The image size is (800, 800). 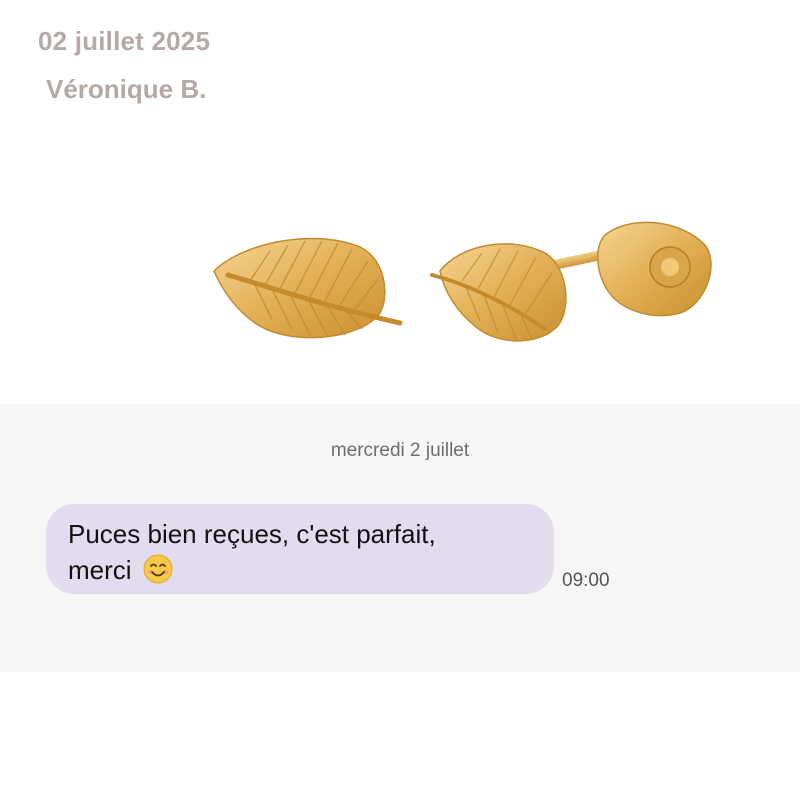 I want to click on message-text-line1: Puces bien reçues, c'est parfait,, so click(x=252, y=534).